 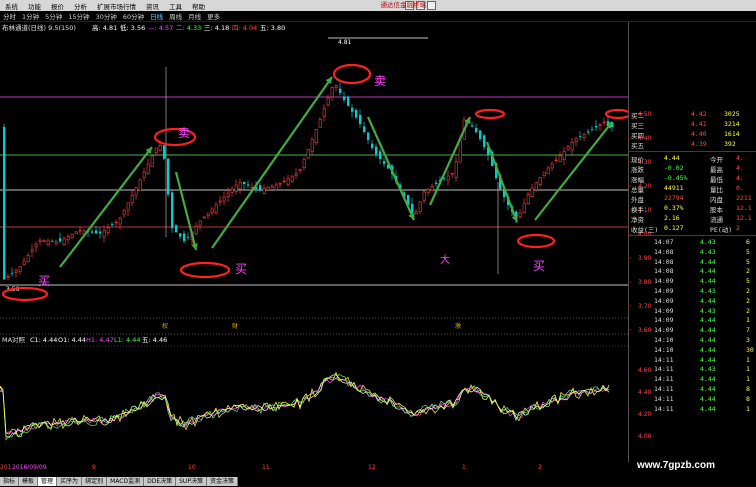 What do you see at coordinates (198, 6) in the screenshot?
I see `menu-item-7: 帮助` at bounding box center [198, 6].